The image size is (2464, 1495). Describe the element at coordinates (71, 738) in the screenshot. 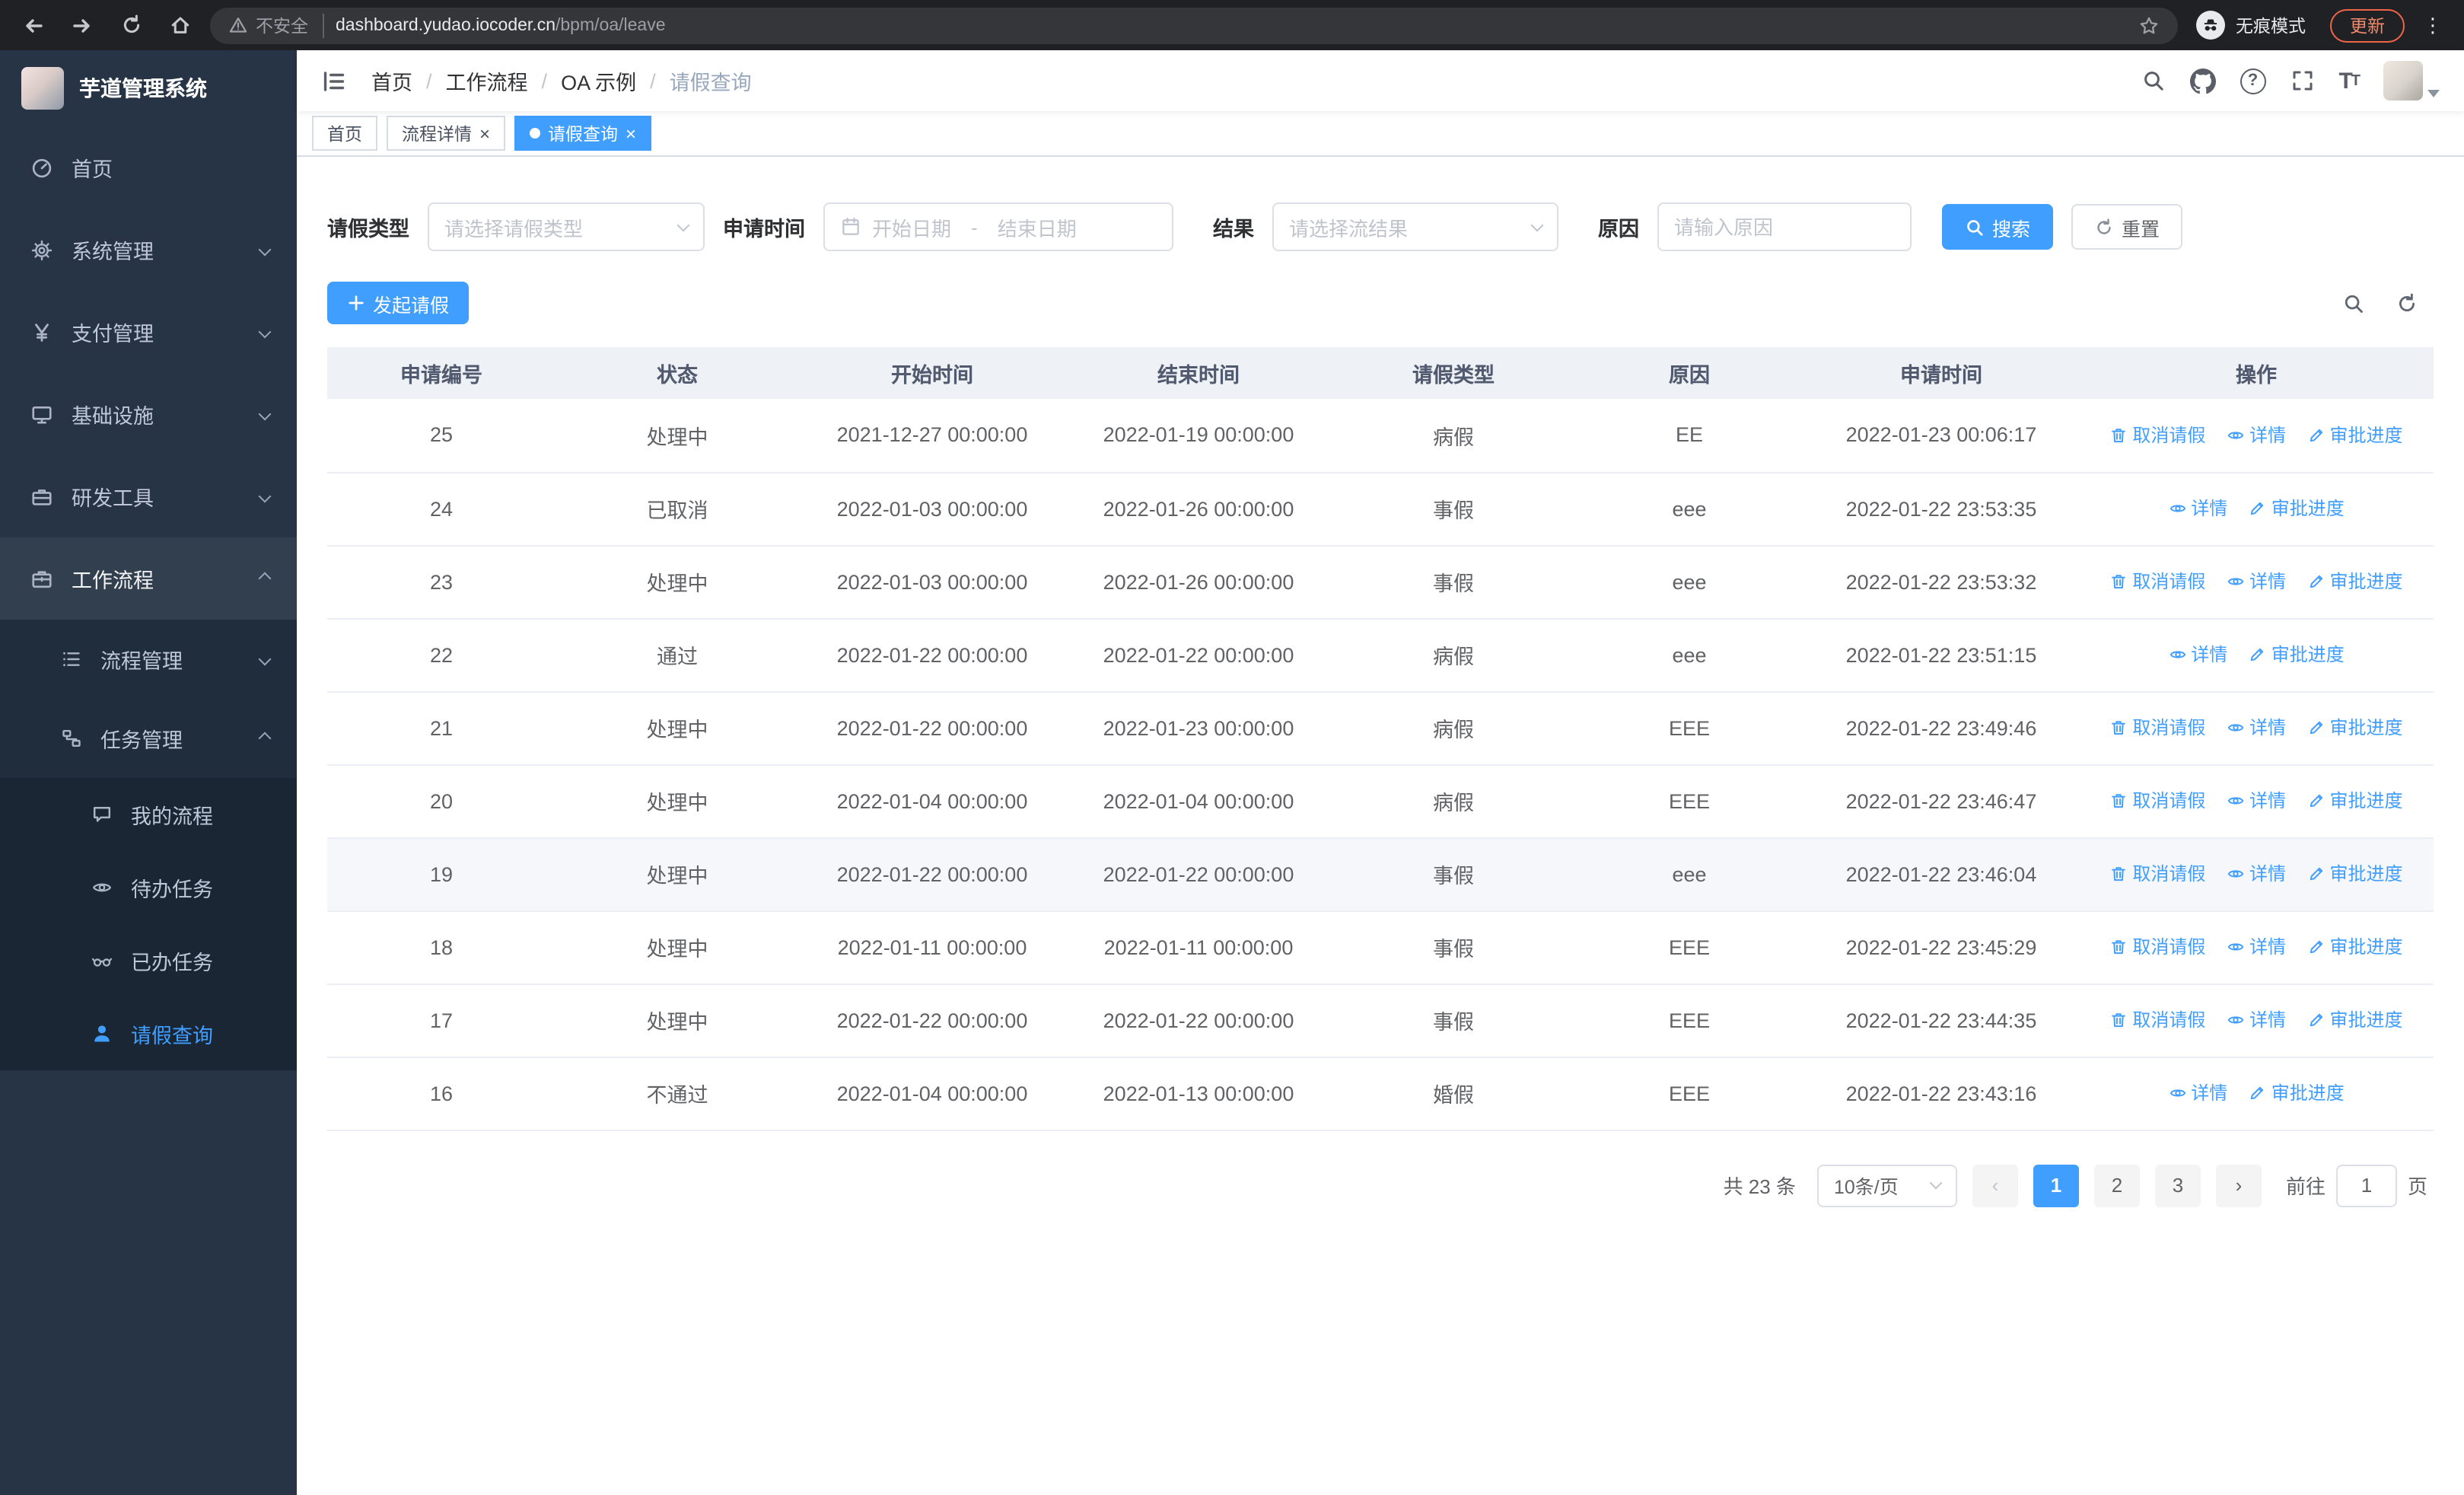

I see `flowchart-icon` at that location.